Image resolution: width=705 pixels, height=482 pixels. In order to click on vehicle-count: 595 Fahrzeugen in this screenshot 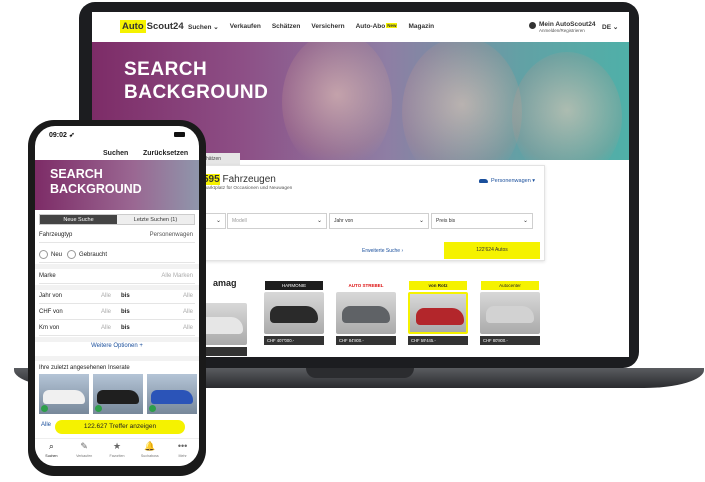, I will do `click(239, 179)`.